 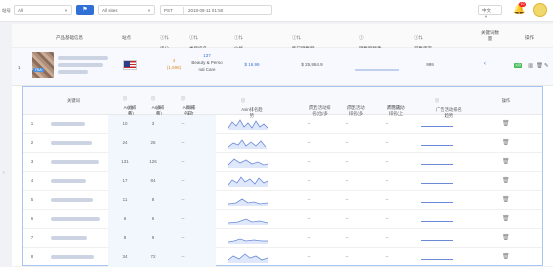 I want to click on divider, so click(x=183, y=10).